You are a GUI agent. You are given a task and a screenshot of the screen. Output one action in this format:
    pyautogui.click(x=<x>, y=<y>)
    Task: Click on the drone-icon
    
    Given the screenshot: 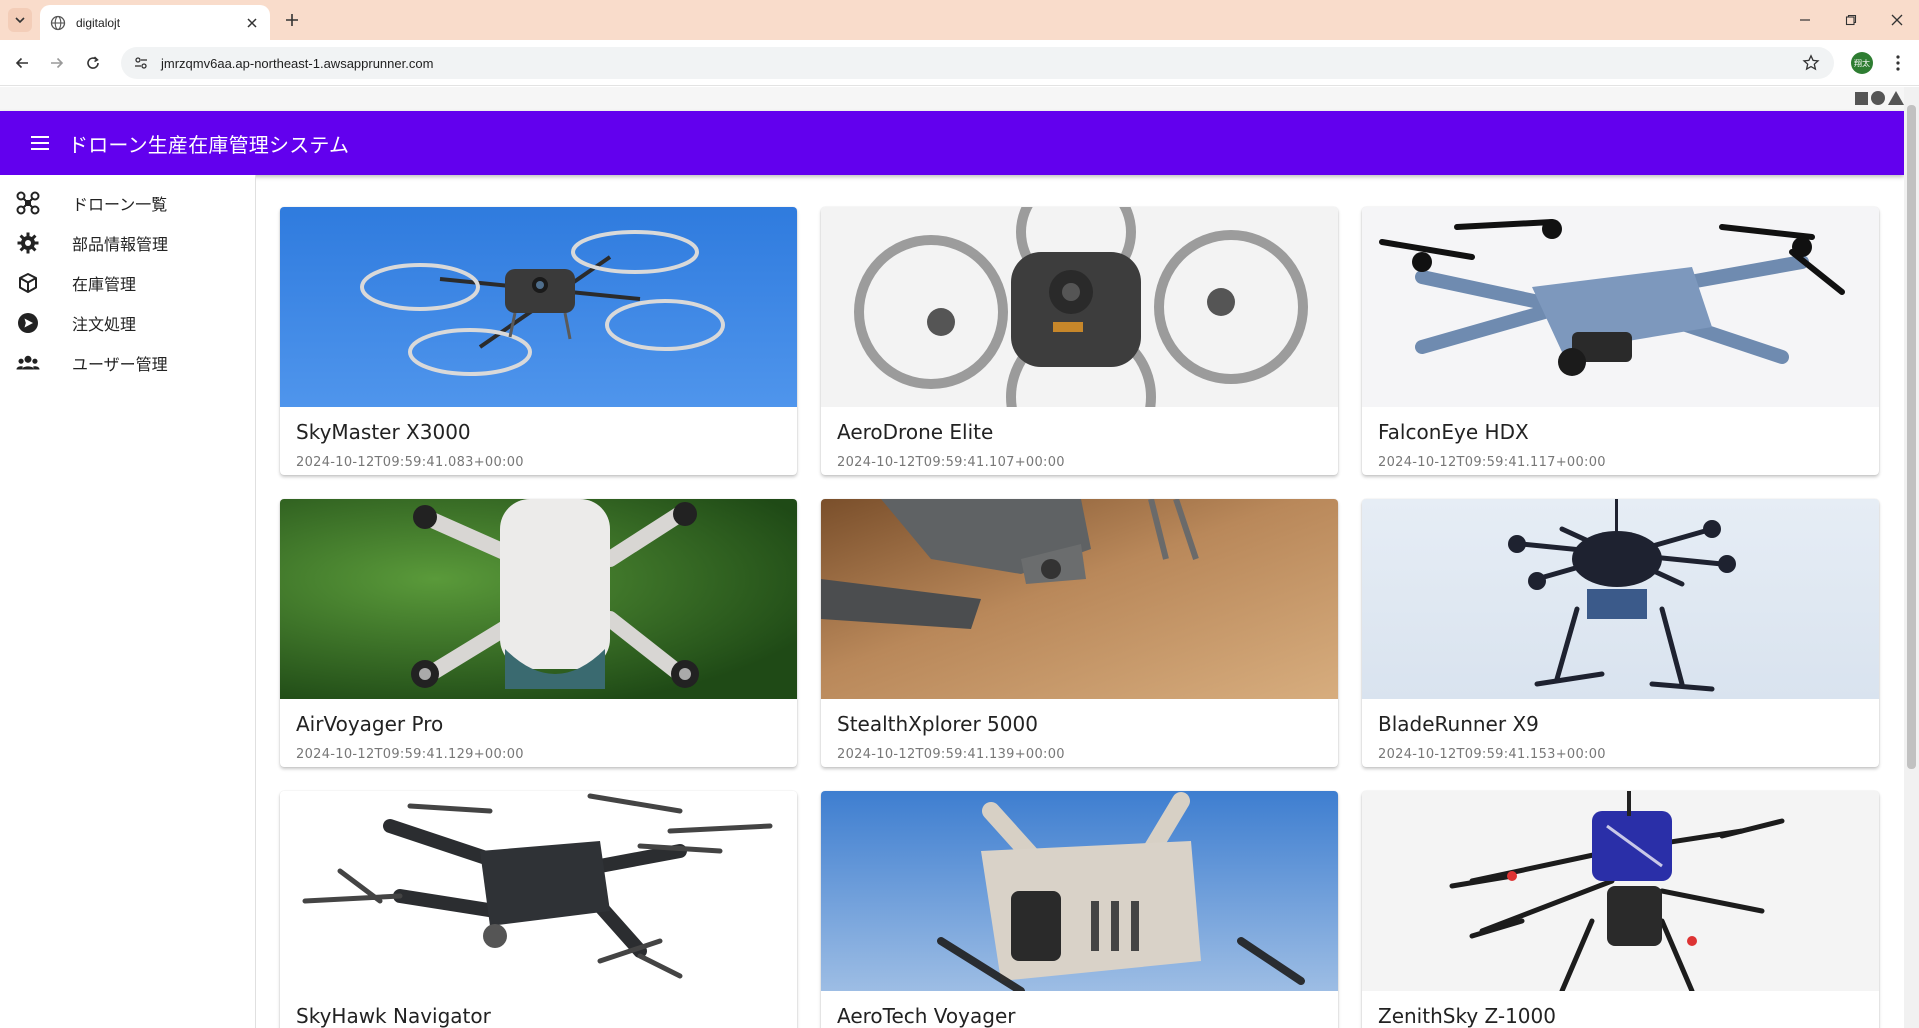 What is the action you would take?
    pyautogui.click(x=28, y=203)
    